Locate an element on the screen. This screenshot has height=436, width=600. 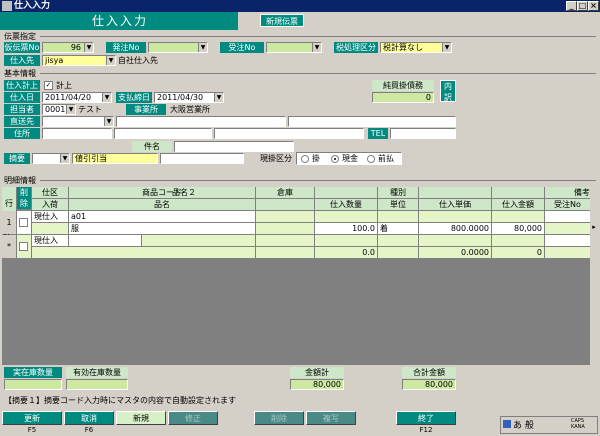
ime-mode: あ 般 is located at coordinates (523, 424).